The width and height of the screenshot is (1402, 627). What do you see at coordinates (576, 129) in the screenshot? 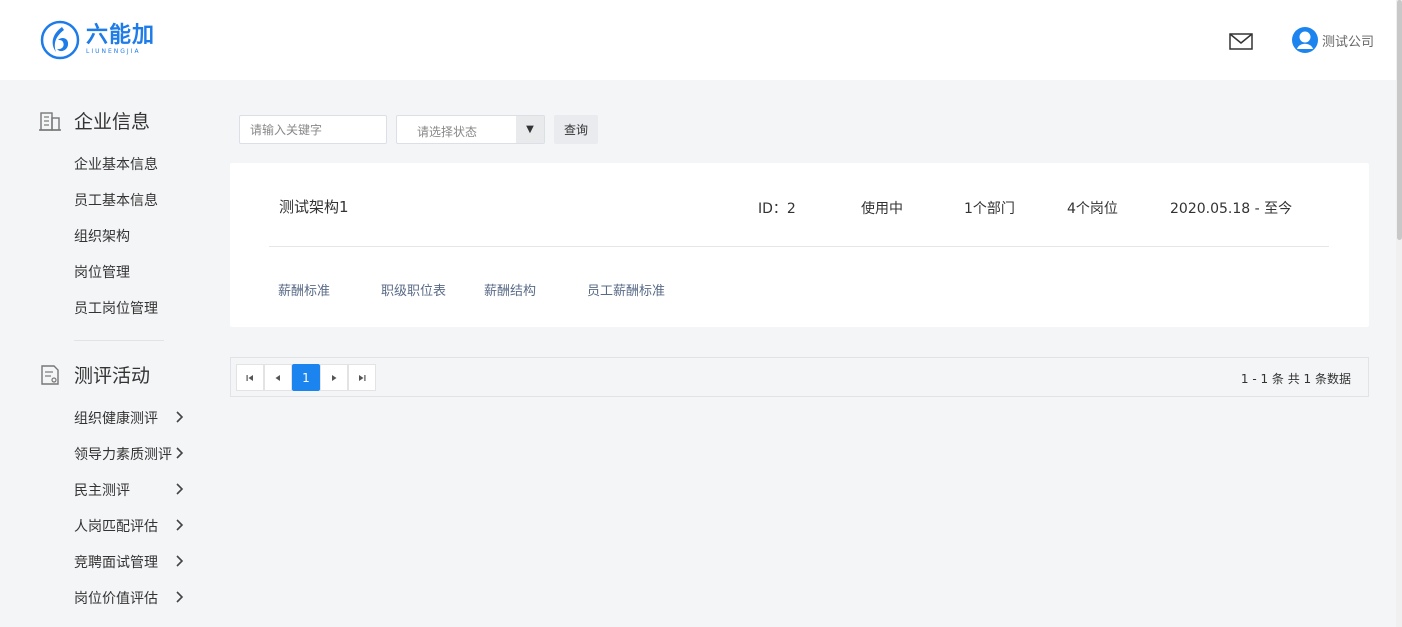
I see `query-button: 查询` at bounding box center [576, 129].